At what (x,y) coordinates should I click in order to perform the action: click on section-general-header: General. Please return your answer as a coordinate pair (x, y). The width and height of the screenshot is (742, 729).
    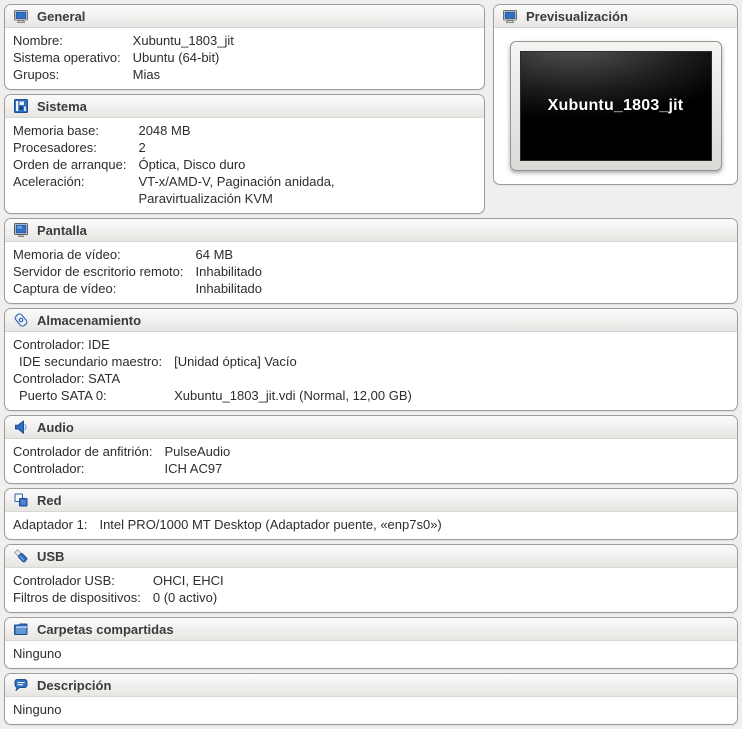
    Looking at the image, I should click on (244, 16).